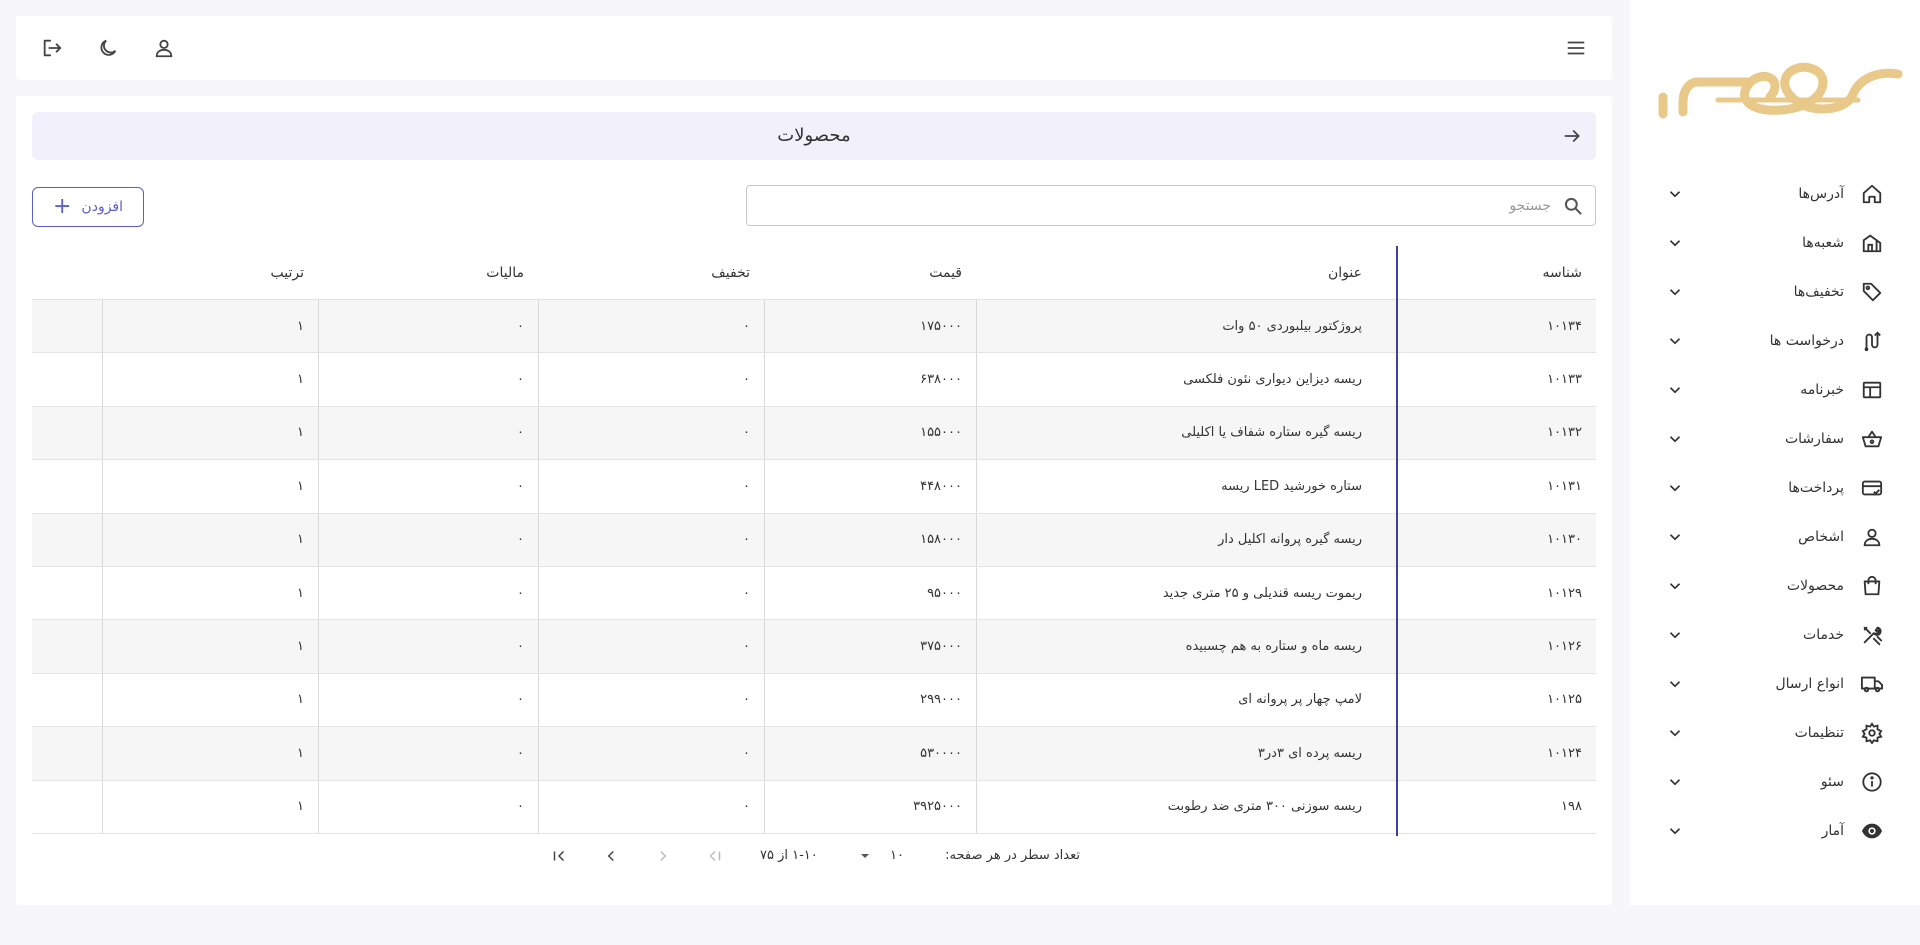 This screenshot has height=945, width=1920. What do you see at coordinates (870, 593) in the screenshot?
I see `cell-price: ۹۵۰۰۰` at bounding box center [870, 593].